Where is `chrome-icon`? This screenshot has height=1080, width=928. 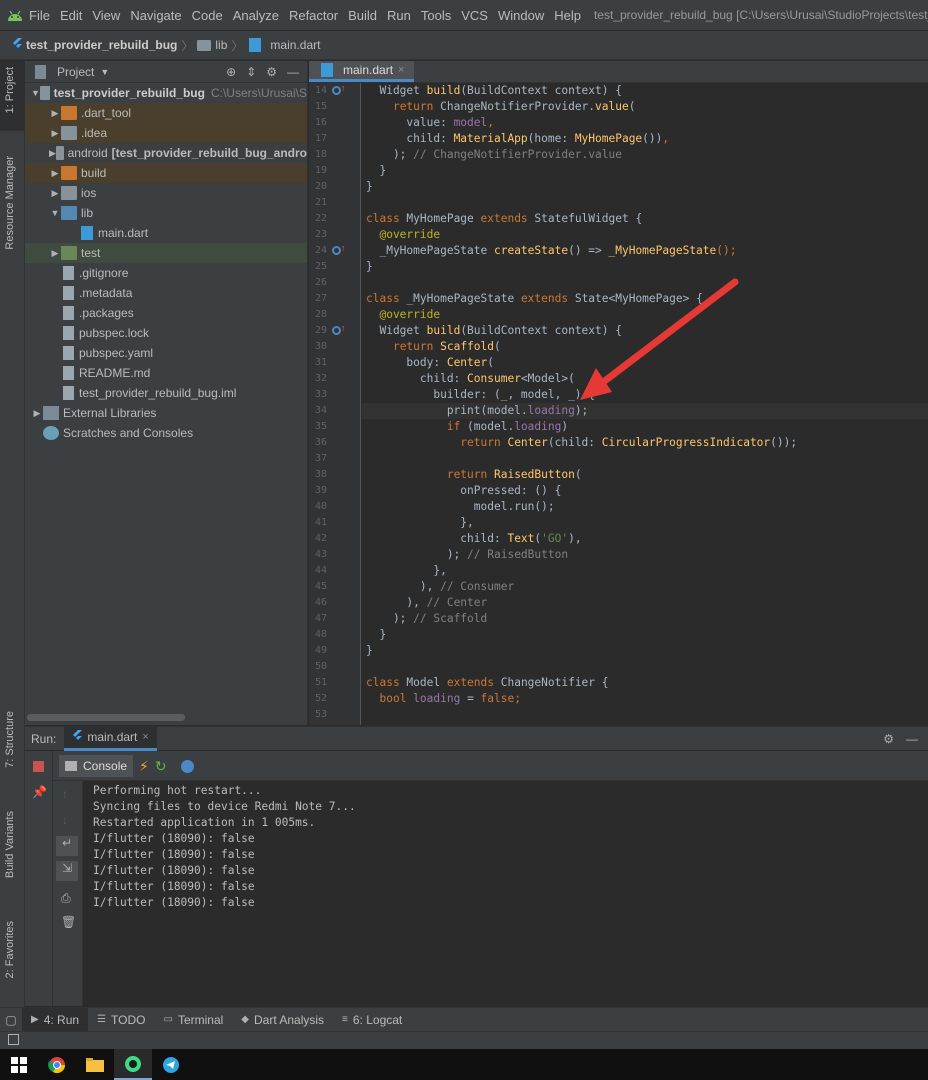
chrome-icon is located at coordinates (57, 1064).